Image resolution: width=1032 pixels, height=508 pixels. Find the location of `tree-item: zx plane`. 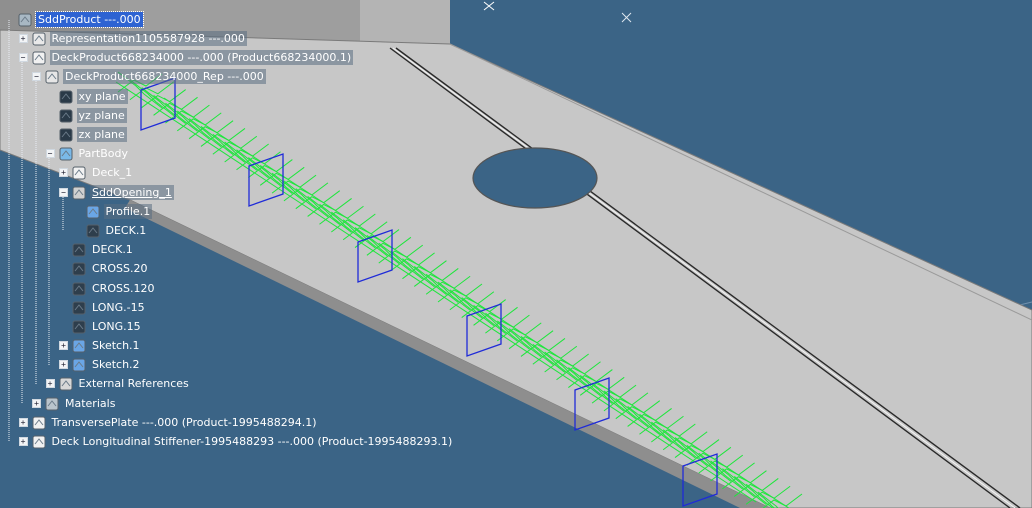

tree-item: zx plane is located at coordinates (63, 135).